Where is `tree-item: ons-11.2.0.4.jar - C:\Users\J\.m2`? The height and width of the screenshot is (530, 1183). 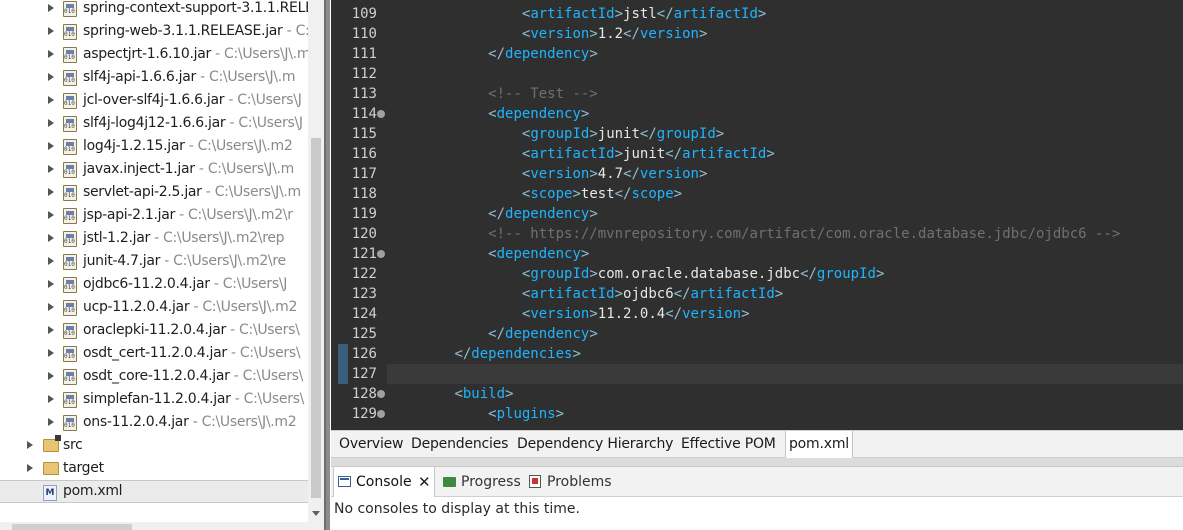 tree-item: ons-11.2.0.4.jar - C:\Users\J\.m2 is located at coordinates (154, 422).